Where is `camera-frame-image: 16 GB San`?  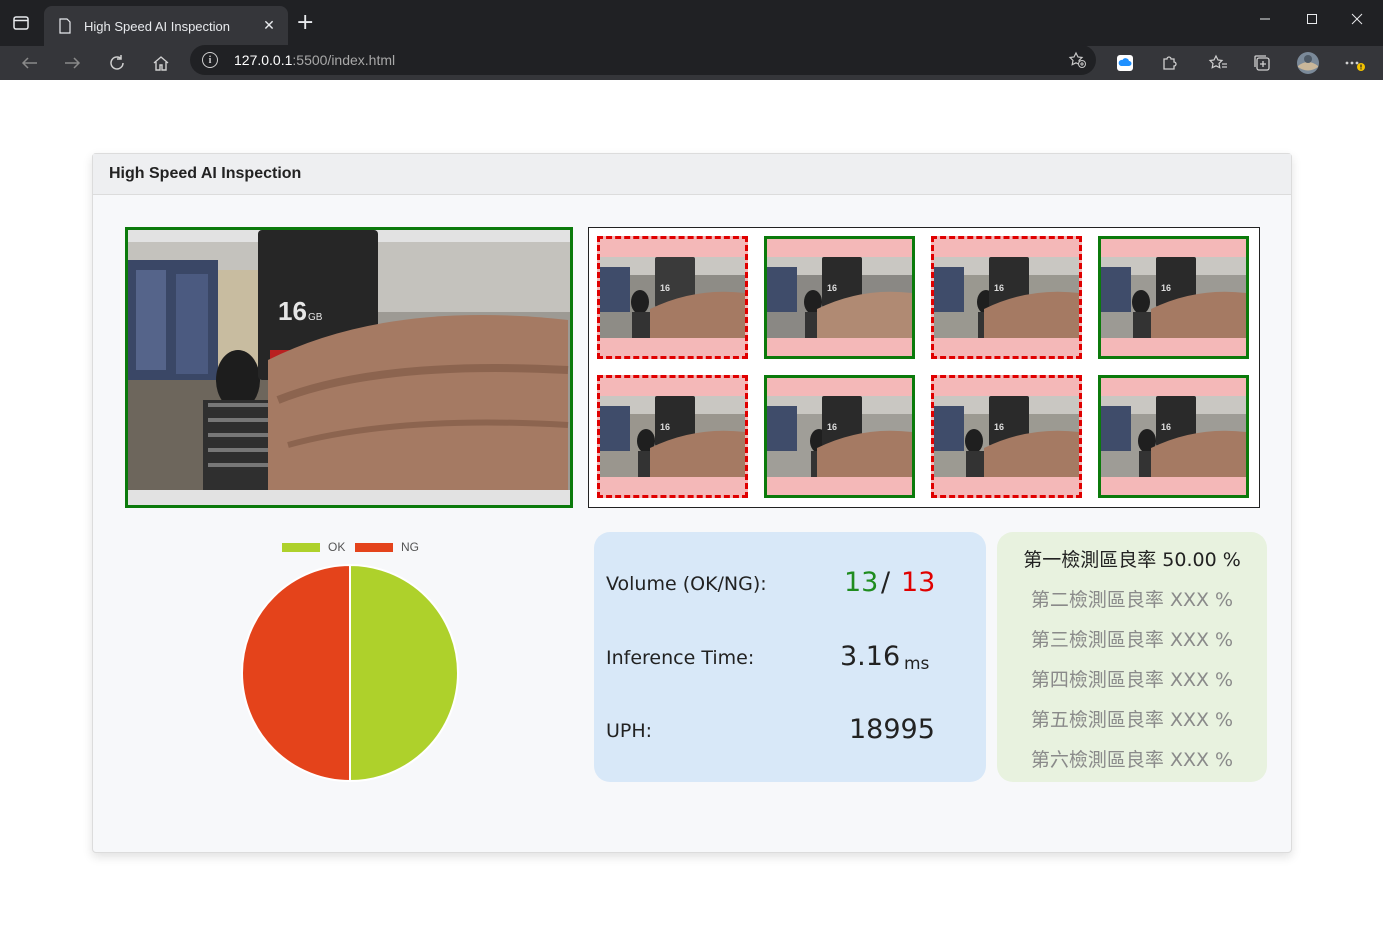
camera-frame-image: 16 GB San is located at coordinates (349, 367).